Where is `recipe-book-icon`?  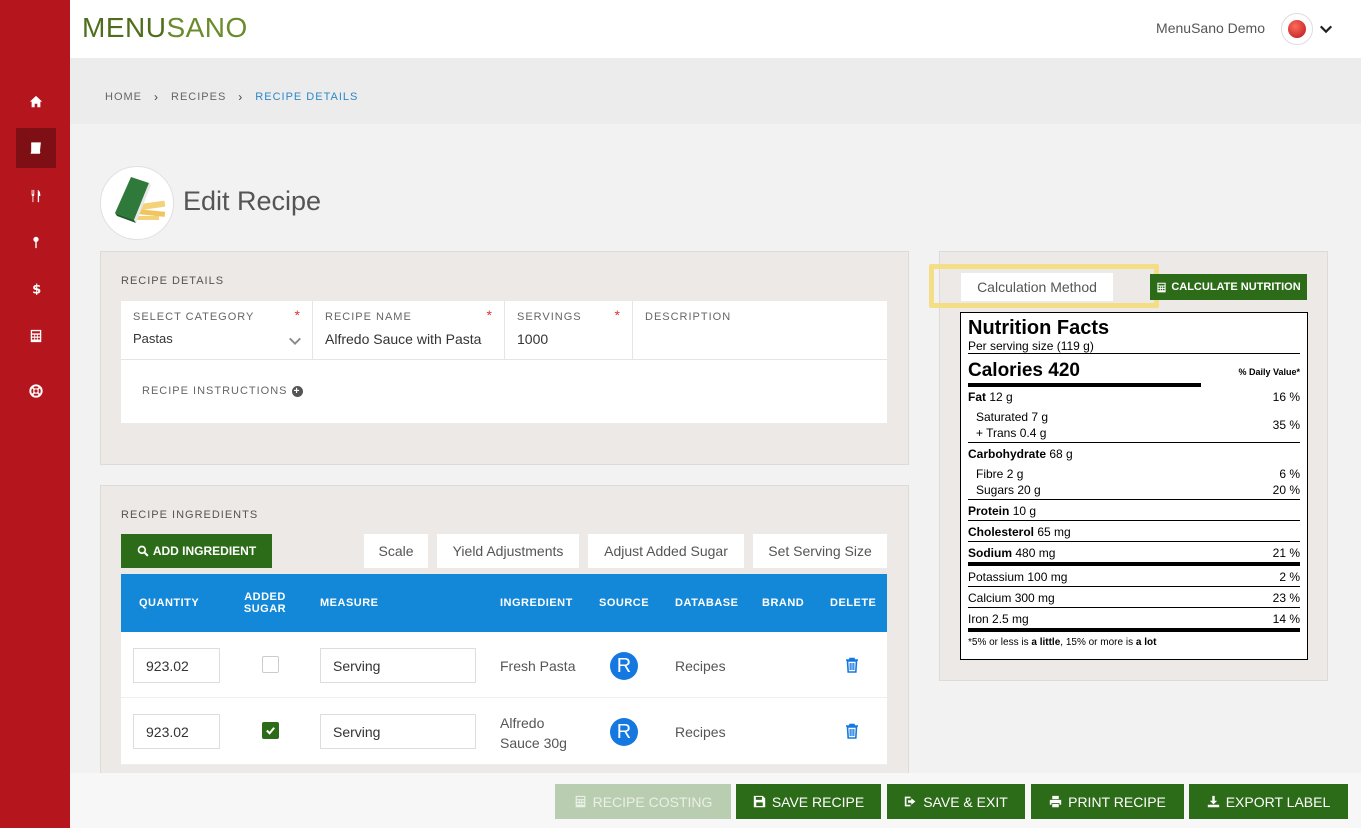 recipe-book-icon is located at coordinates (137, 203).